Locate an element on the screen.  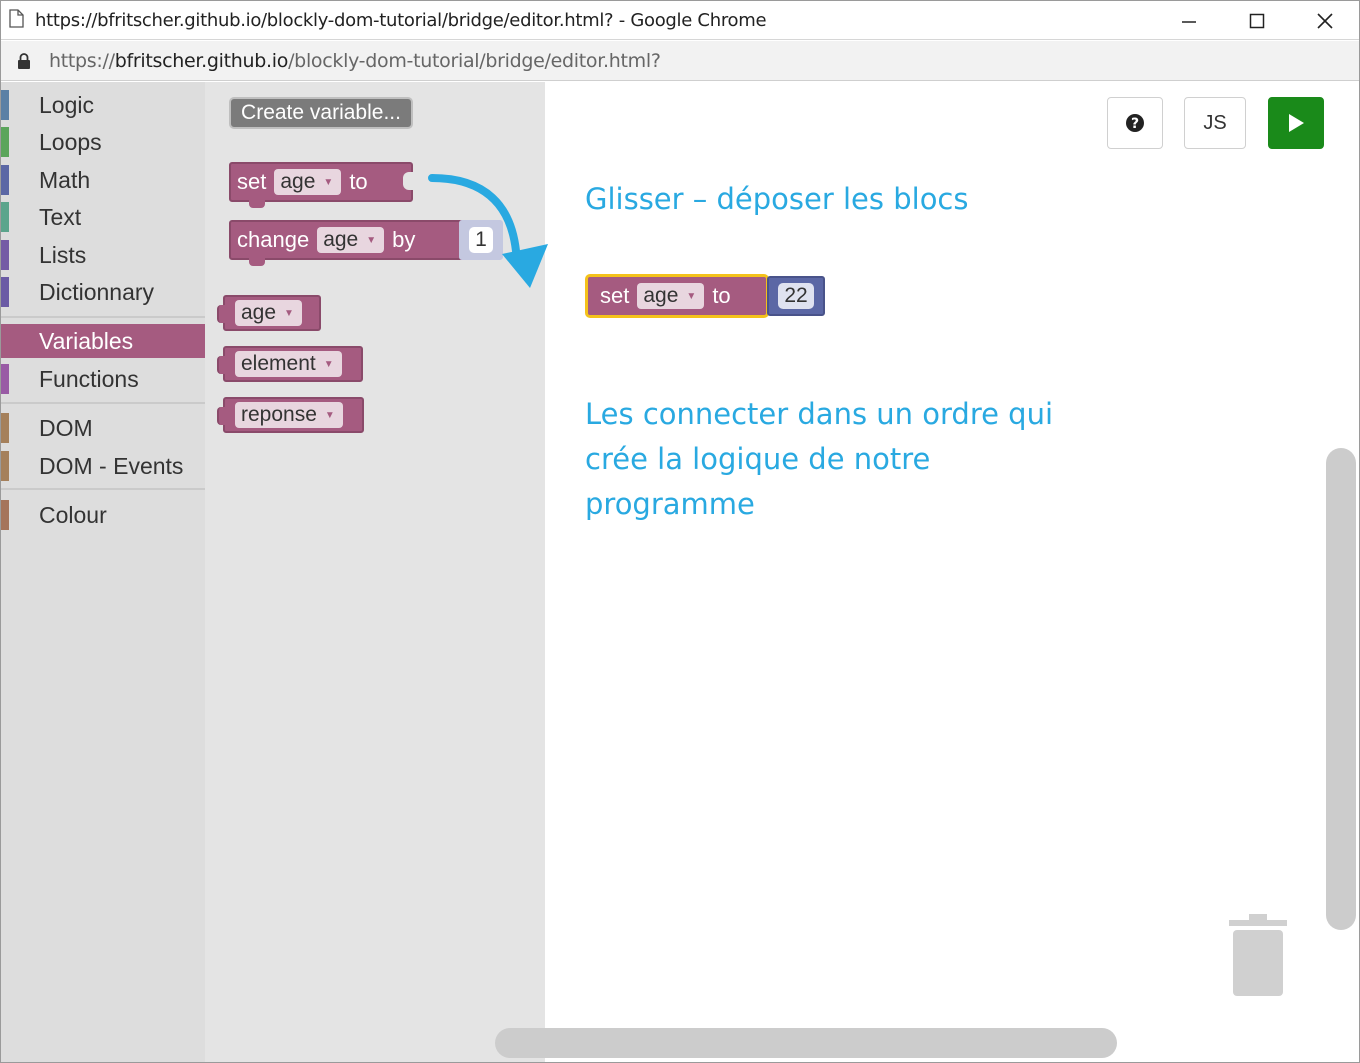
variable-getter-block: age ▼ is located at coordinates (269, 313).